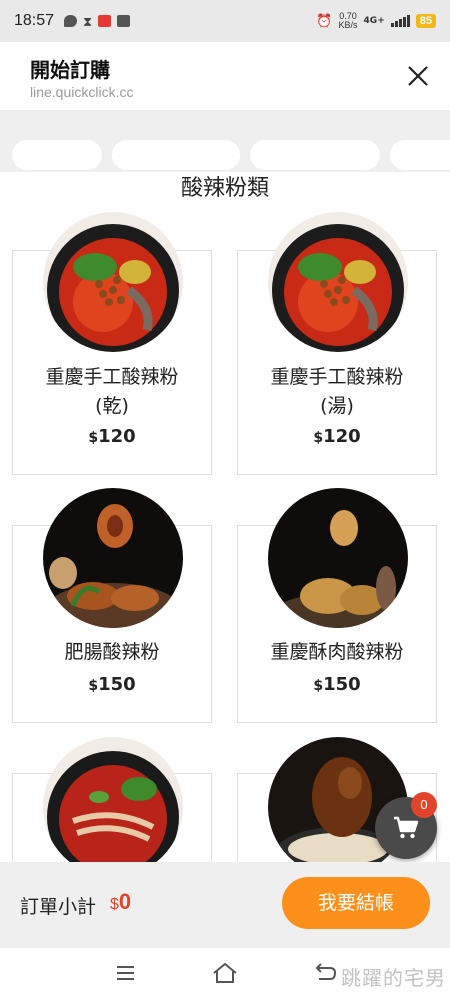 The width and height of the screenshot is (450, 1000). I want to click on product-photo-fried-pork, so click(338, 558).